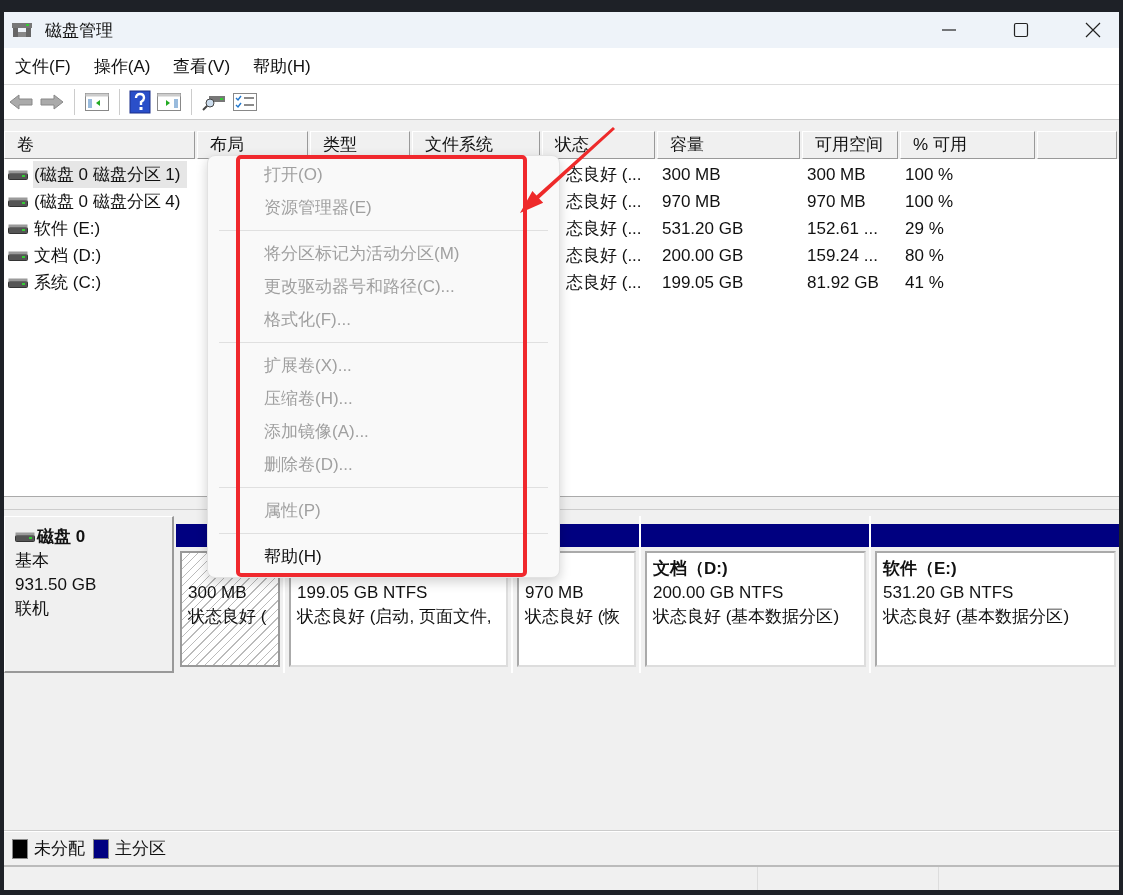 The image size is (1123, 895). Describe the element at coordinates (573, 617) in the screenshot. I see `partition-status: 状态良好 (恢` at that location.